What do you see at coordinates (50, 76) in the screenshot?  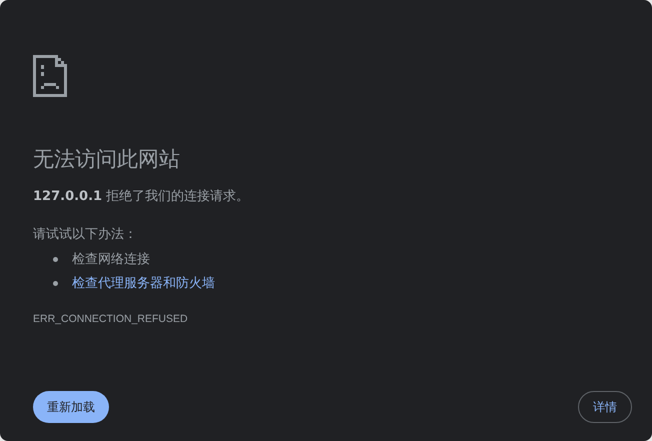 I see `sad-document-icon` at bounding box center [50, 76].